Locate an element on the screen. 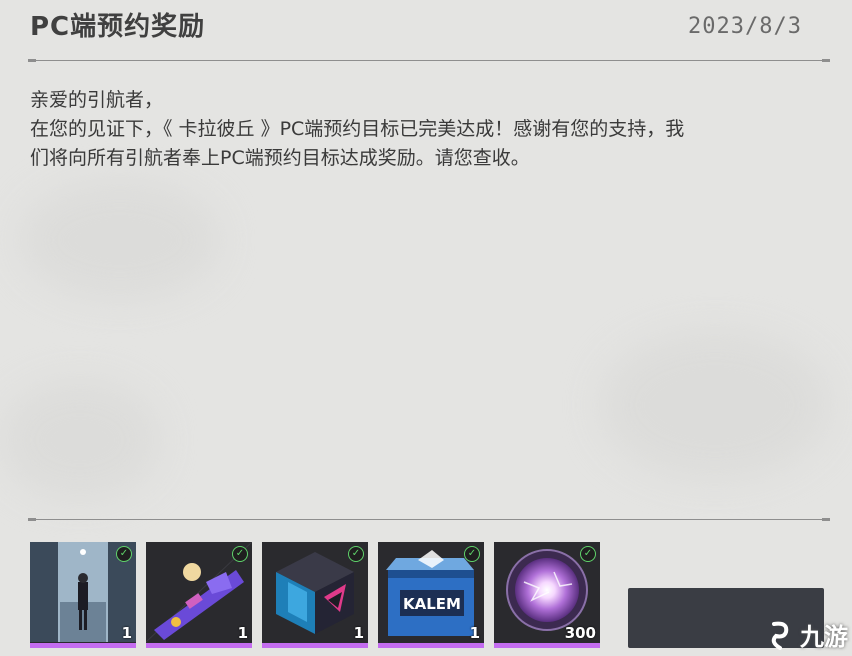 The height and width of the screenshot is (656, 852). watermark: 九游 is located at coordinates (807, 634).